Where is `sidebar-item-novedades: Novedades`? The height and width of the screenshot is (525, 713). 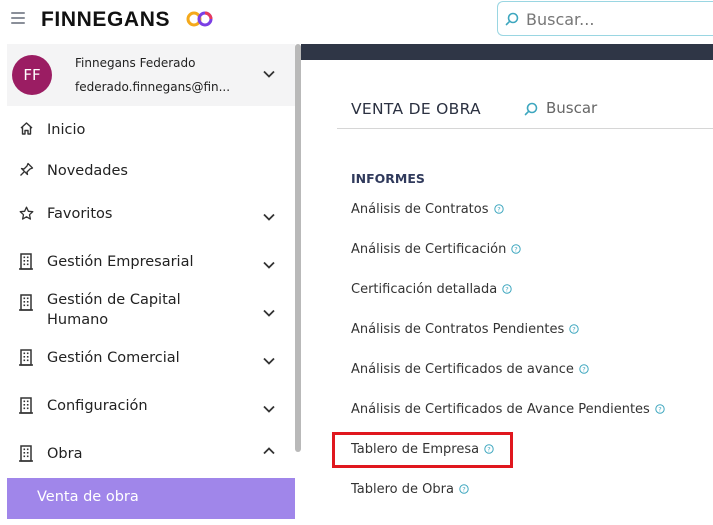
sidebar-item-novedades: Novedades is located at coordinates (151, 172).